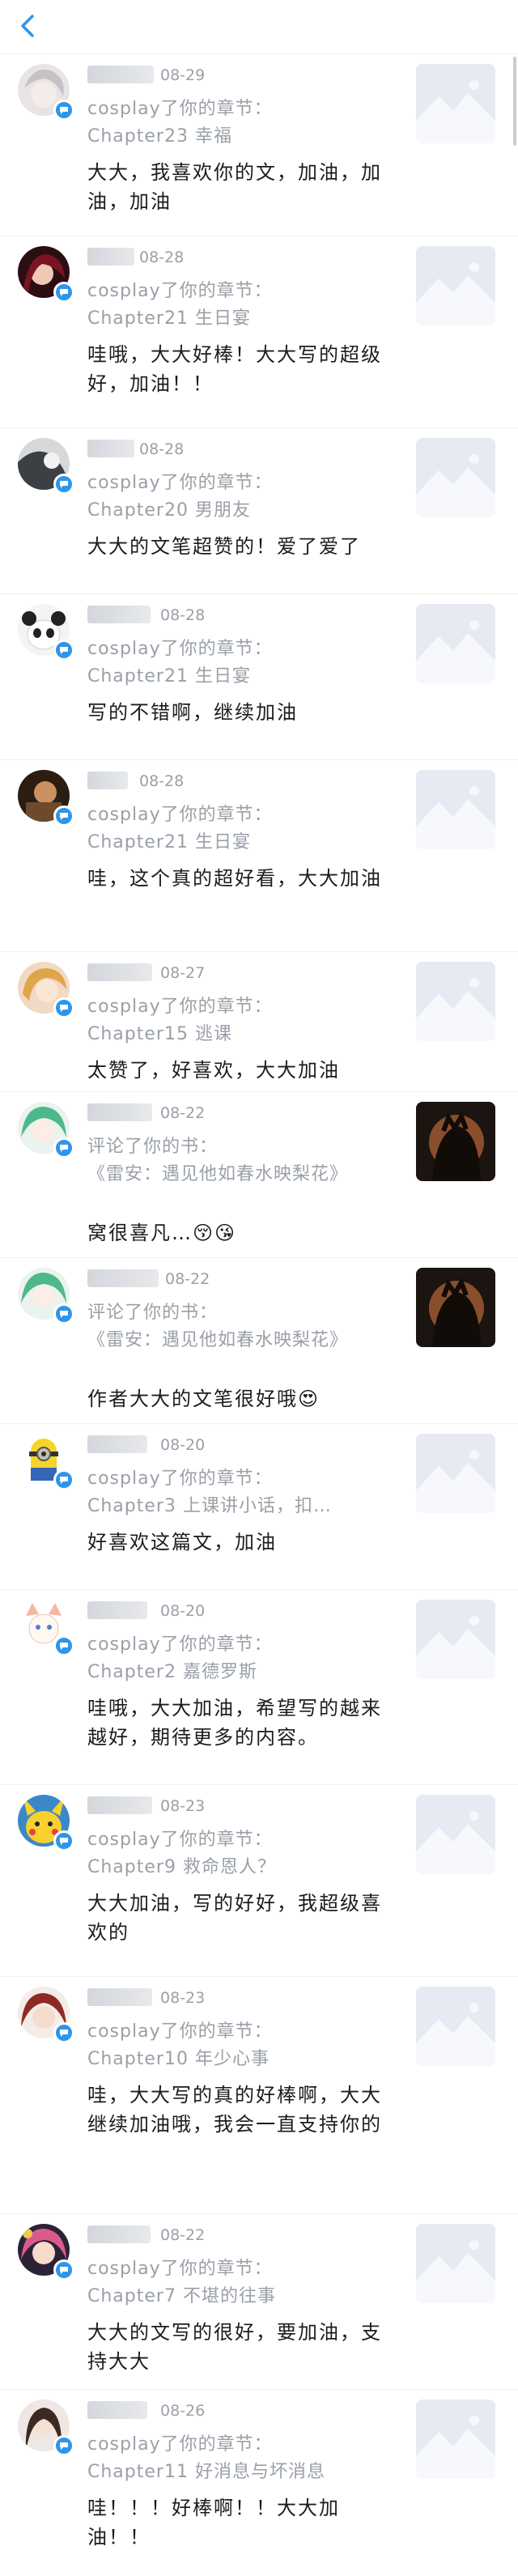 The height and width of the screenshot is (2576, 518). I want to click on comment-content: 哇！！！好棒啊！！大大加油！！, so click(213, 2522).